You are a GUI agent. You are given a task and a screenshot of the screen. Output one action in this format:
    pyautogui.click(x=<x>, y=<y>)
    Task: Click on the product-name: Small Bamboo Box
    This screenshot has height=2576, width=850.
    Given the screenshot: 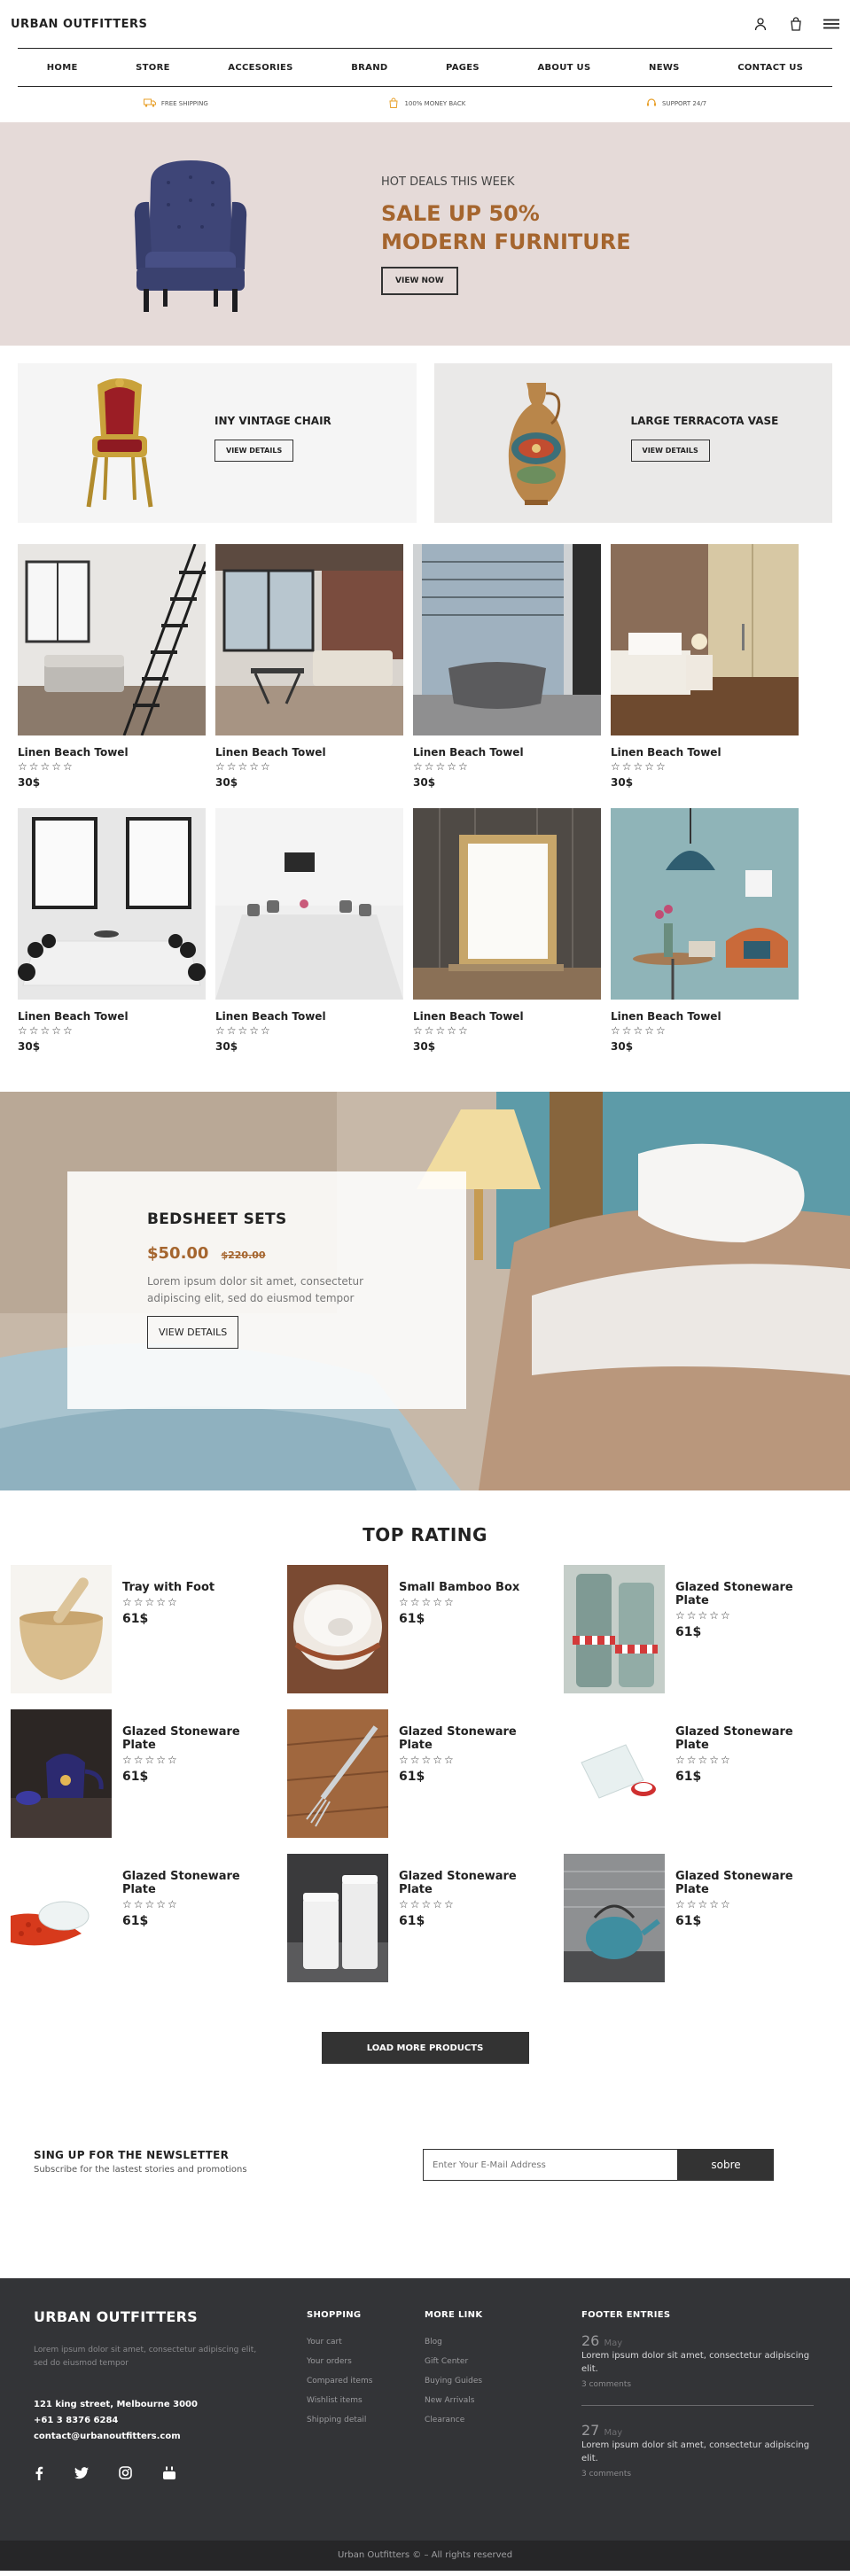 What is the action you would take?
    pyautogui.click(x=459, y=1588)
    